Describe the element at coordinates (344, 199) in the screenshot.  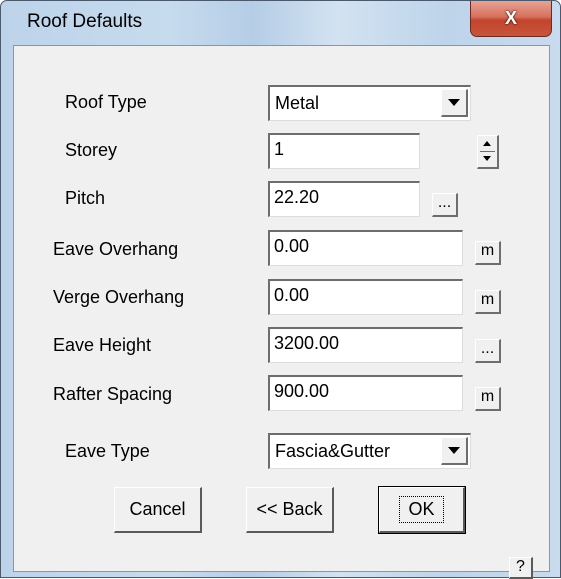
I see `pitch-input: 22.20` at that location.